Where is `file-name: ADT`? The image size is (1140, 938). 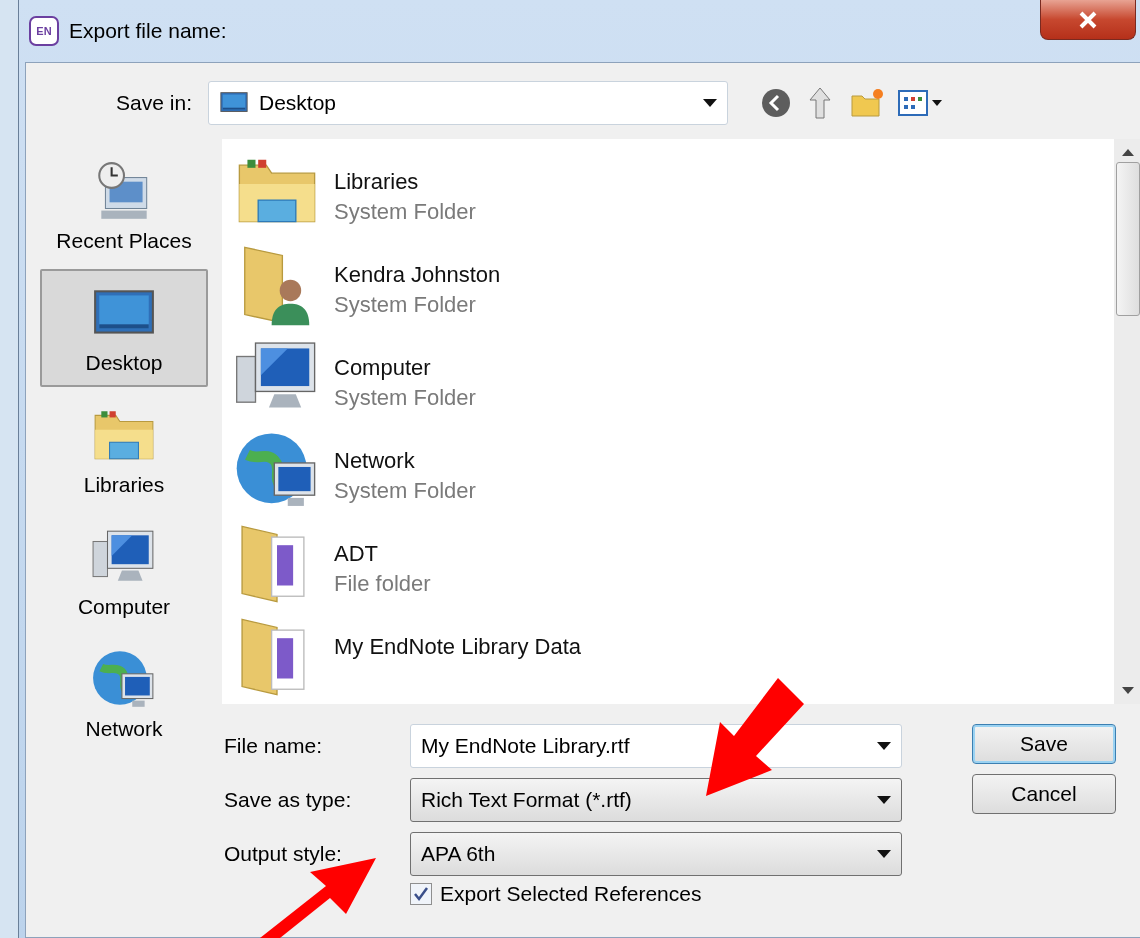 file-name: ADT is located at coordinates (382, 554).